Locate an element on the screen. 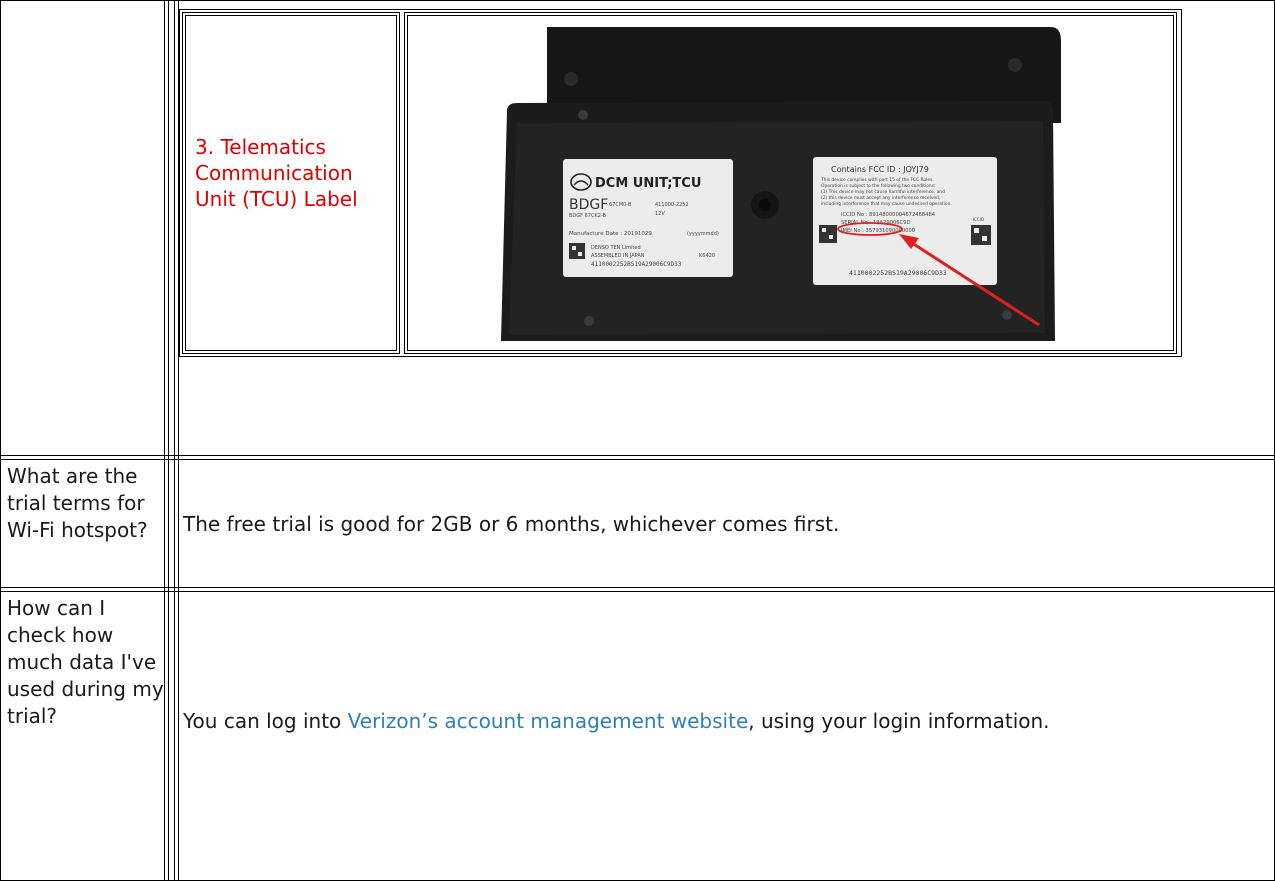 This screenshot has width=1275, height=881. svg-text: Manufacture Date : 20191029 is located at coordinates (610, 234).